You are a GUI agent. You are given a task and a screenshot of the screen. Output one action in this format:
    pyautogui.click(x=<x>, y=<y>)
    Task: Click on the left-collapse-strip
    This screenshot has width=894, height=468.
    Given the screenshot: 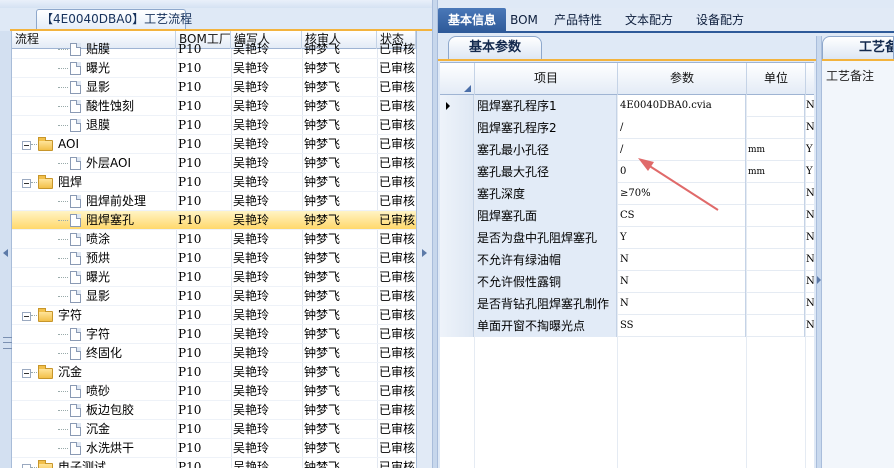 What is the action you would take?
    pyautogui.click(x=6, y=249)
    